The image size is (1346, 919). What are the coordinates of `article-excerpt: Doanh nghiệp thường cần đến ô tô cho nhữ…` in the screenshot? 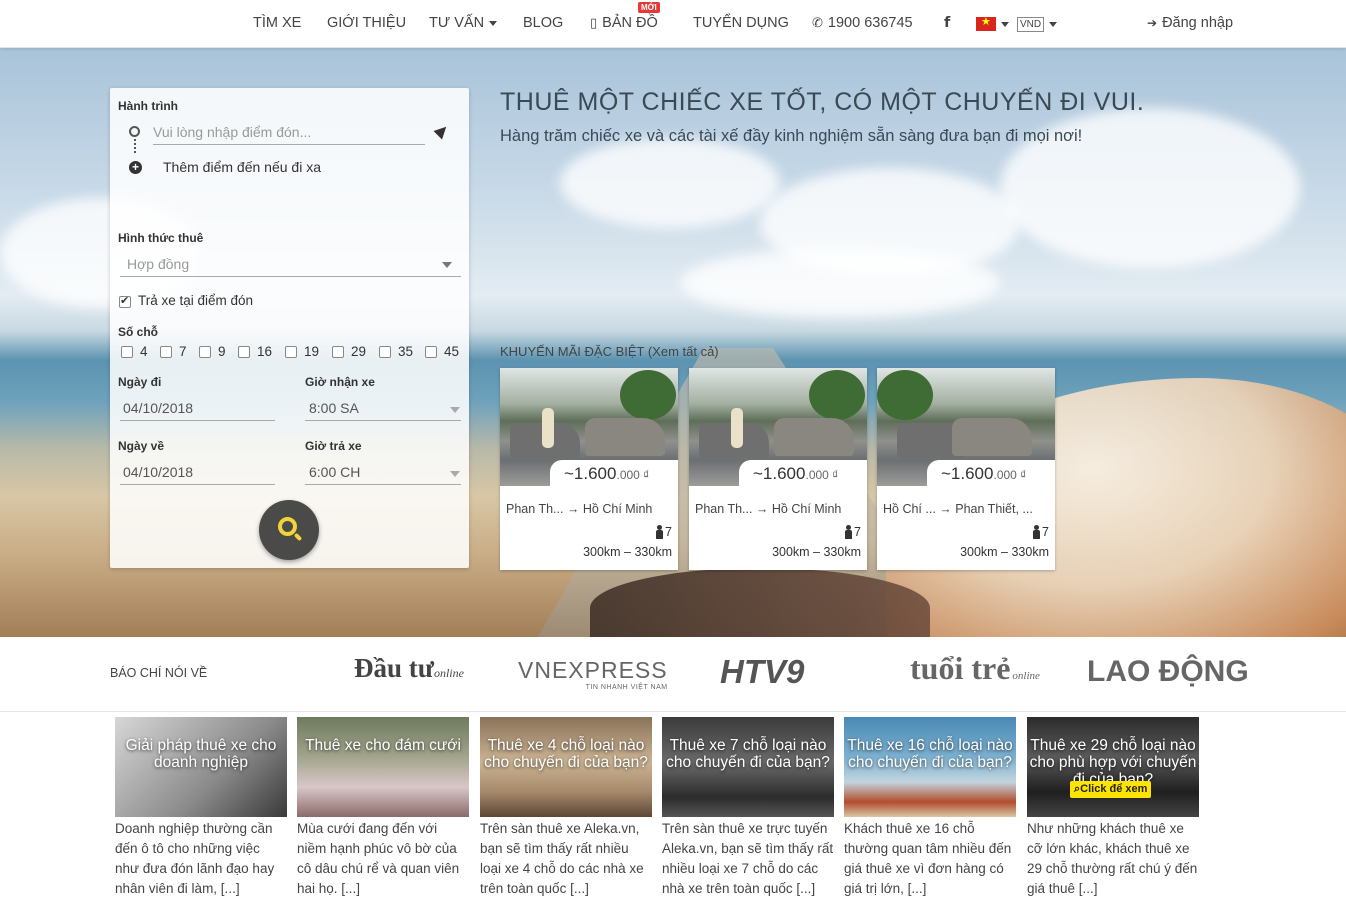 It's located at (195, 858).